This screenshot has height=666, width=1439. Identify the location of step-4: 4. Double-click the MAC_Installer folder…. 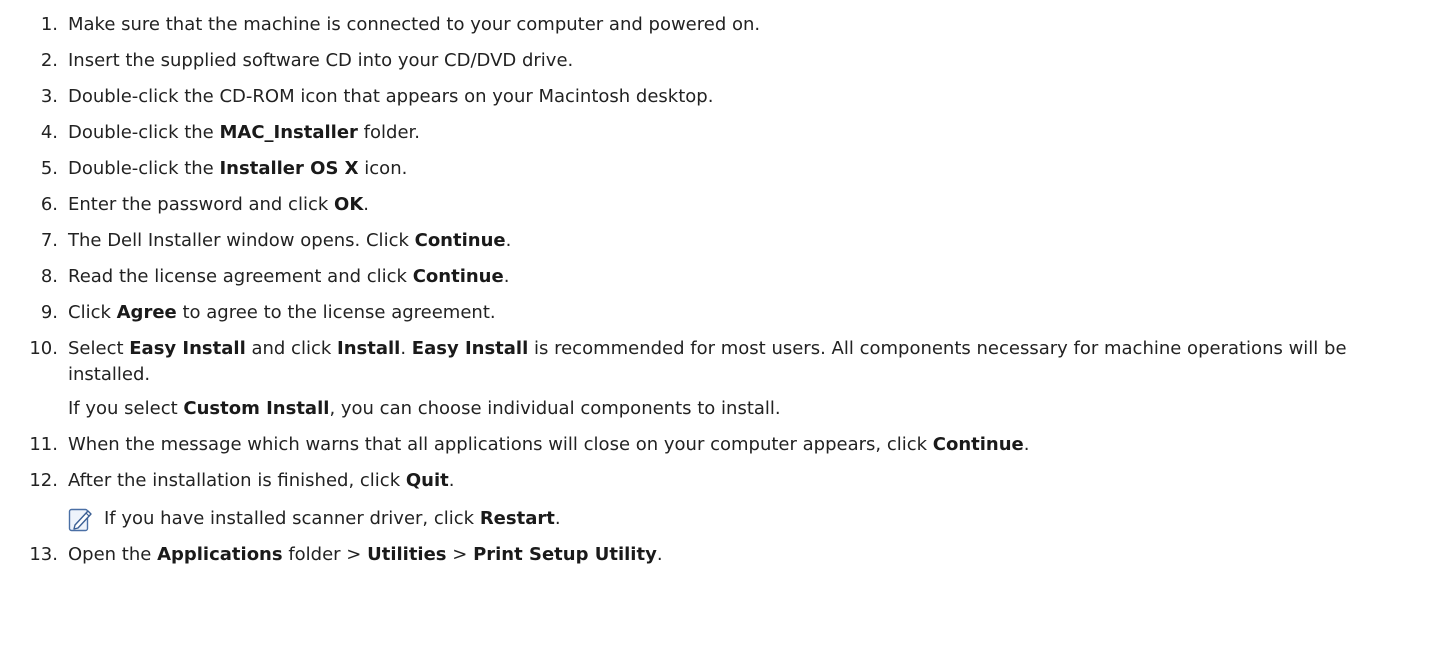
(719, 133).